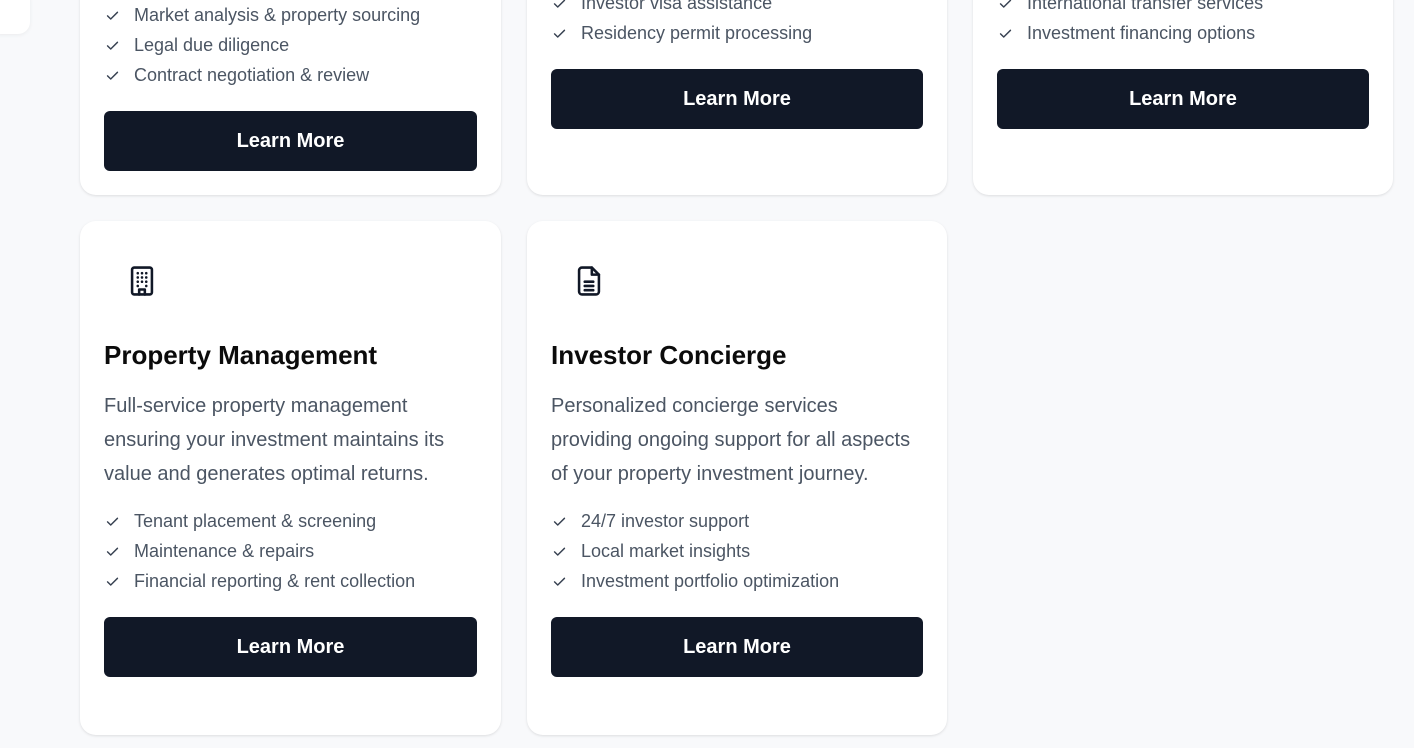 The image size is (1414, 748). Describe the element at coordinates (224, 550) in the screenshot. I see `feature-text: Maintenance & repairs` at that location.